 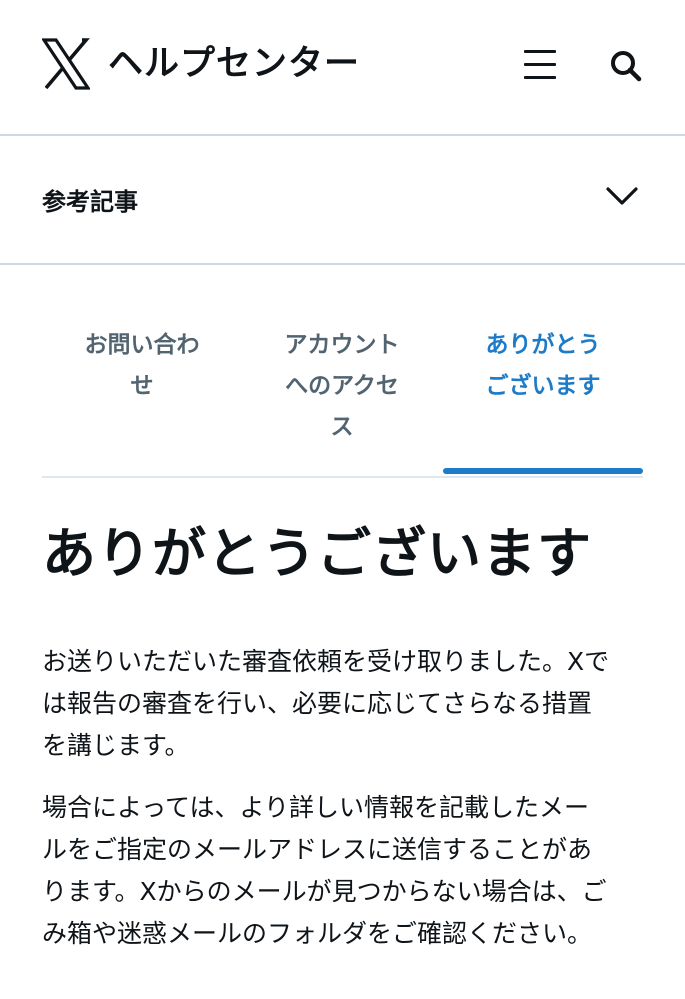 What do you see at coordinates (543, 471) in the screenshot?
I see `active-tab-indicator` at bounding box center [543, 471].